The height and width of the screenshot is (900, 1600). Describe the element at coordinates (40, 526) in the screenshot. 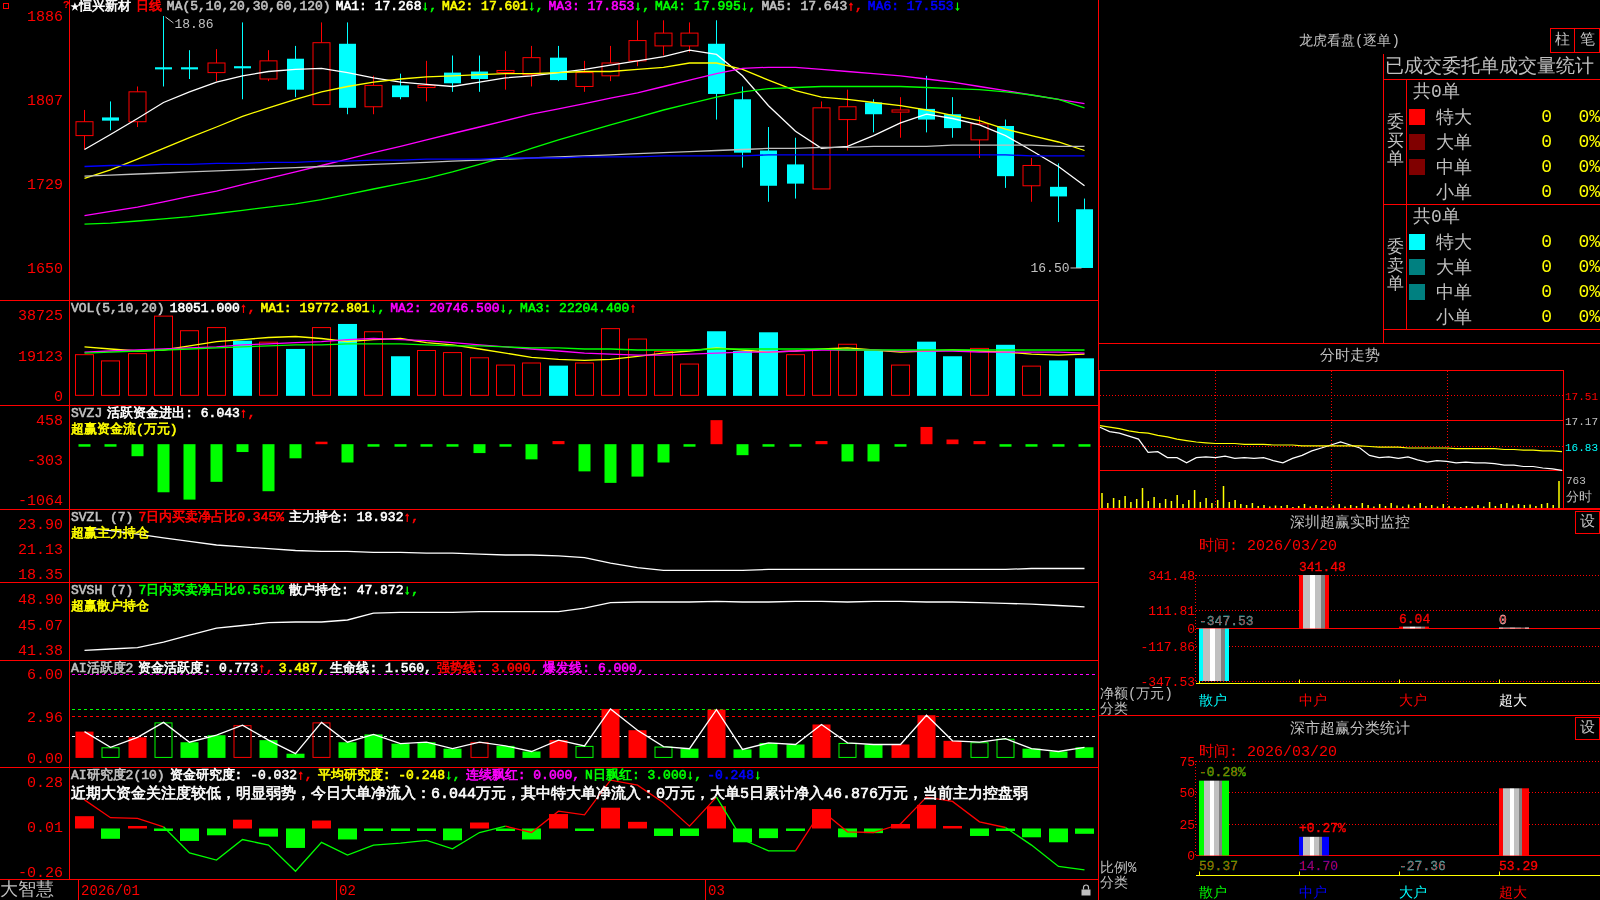

I see `y-axis-label: 23.90` at that location.